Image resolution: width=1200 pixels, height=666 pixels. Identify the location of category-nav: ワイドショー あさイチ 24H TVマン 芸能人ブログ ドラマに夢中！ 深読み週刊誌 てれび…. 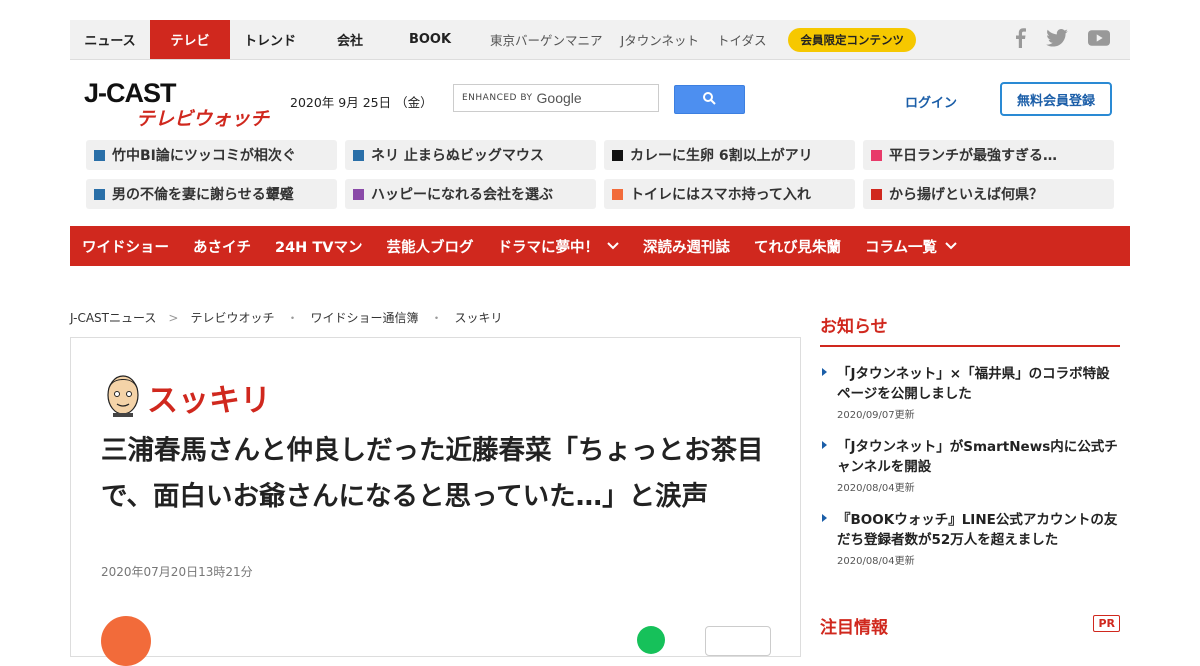
(600, 246).